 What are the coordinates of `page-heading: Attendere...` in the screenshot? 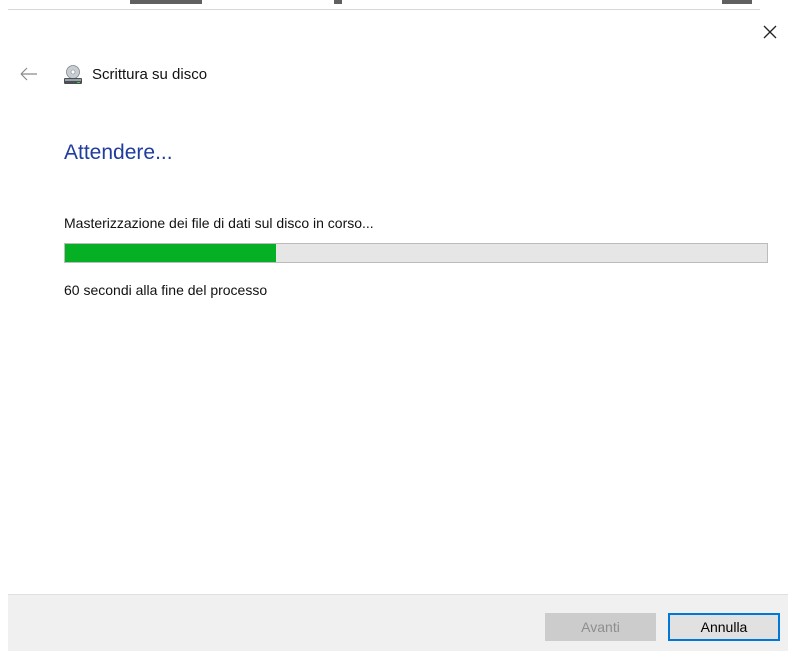 It's located at (118, 152).